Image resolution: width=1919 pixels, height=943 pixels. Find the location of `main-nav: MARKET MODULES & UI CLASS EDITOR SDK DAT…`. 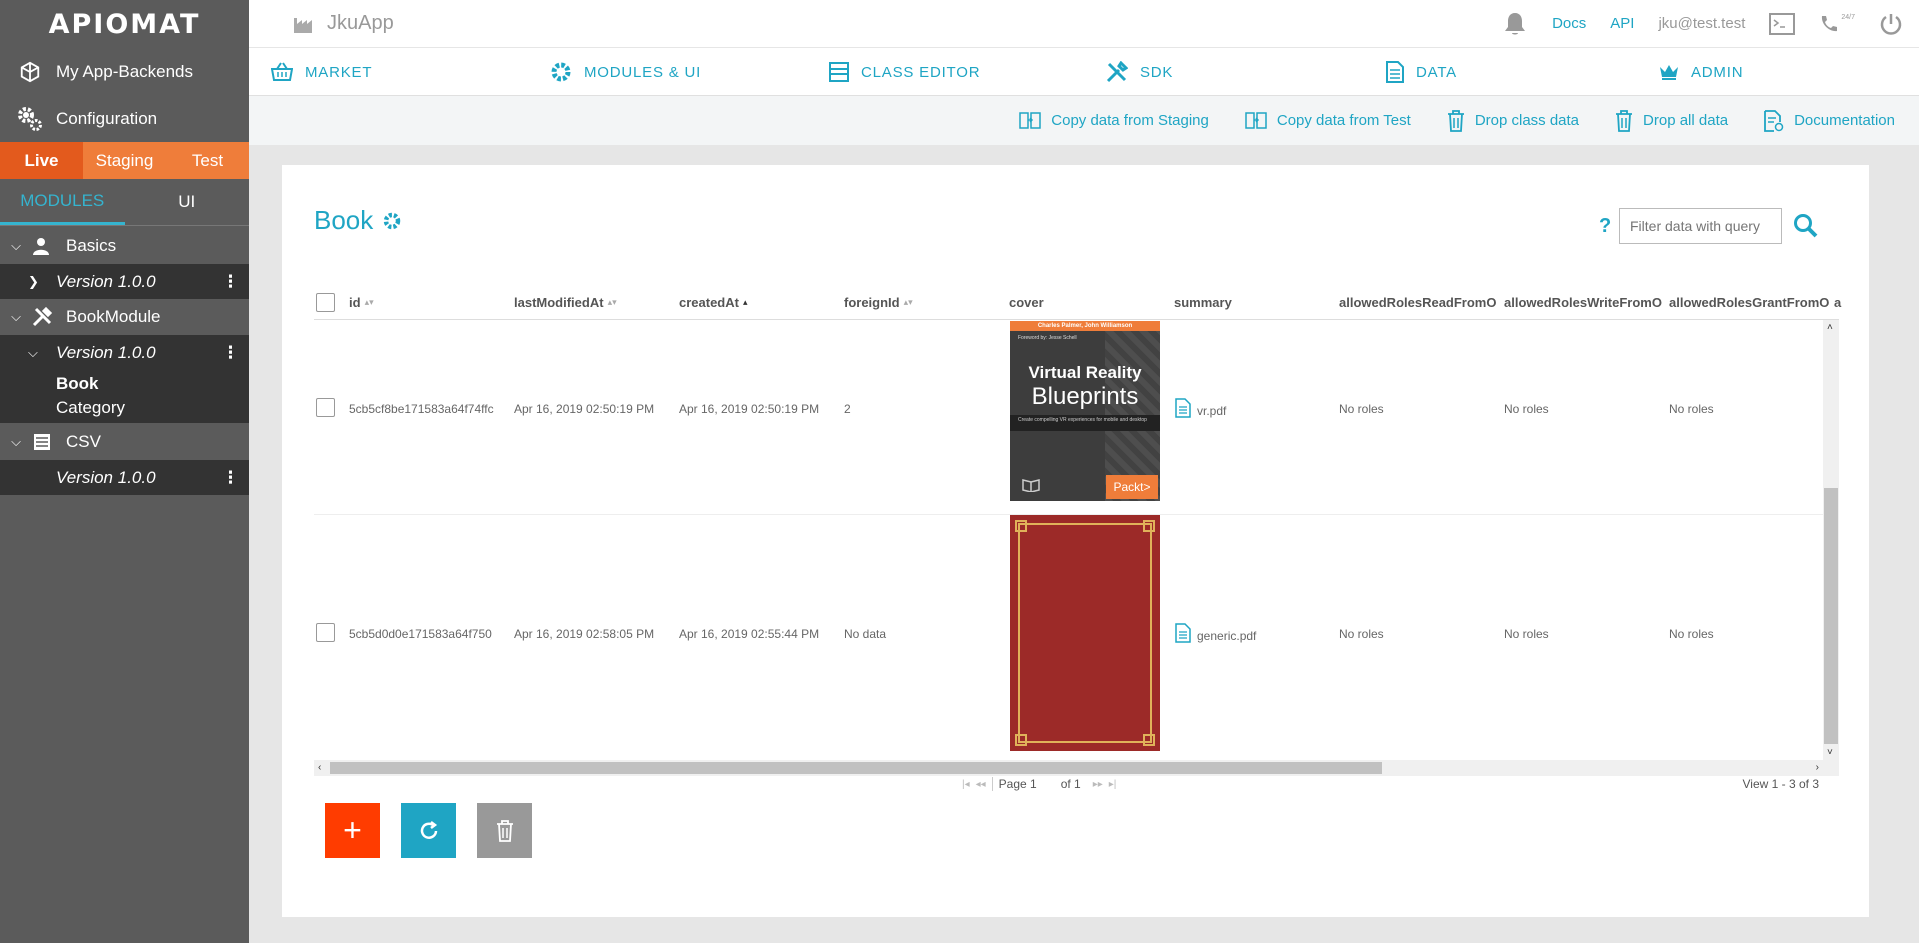

main-nav: MARKET MODULES & UI CLASS EDITOR SDK DAT… is located at coordinates (1084, 72).